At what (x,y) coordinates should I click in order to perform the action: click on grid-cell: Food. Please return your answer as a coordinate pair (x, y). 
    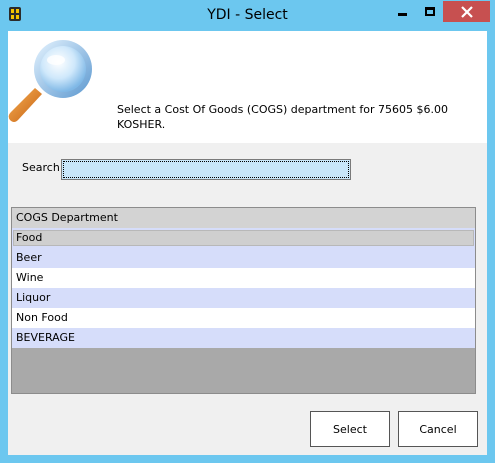
    Looking at the image, I should click on (29, 237).